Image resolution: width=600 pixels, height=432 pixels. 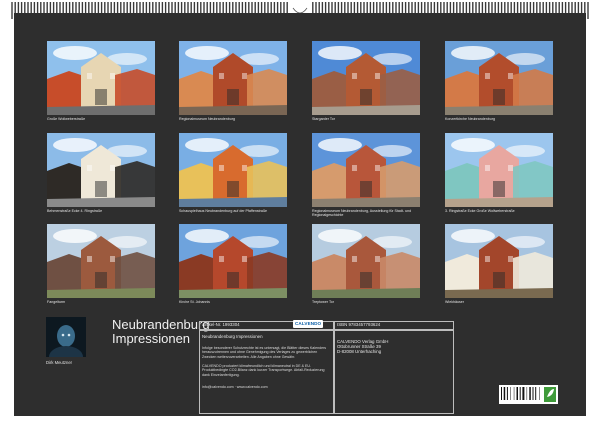 I want to click on photo-gate, so click(x=233, y=78).